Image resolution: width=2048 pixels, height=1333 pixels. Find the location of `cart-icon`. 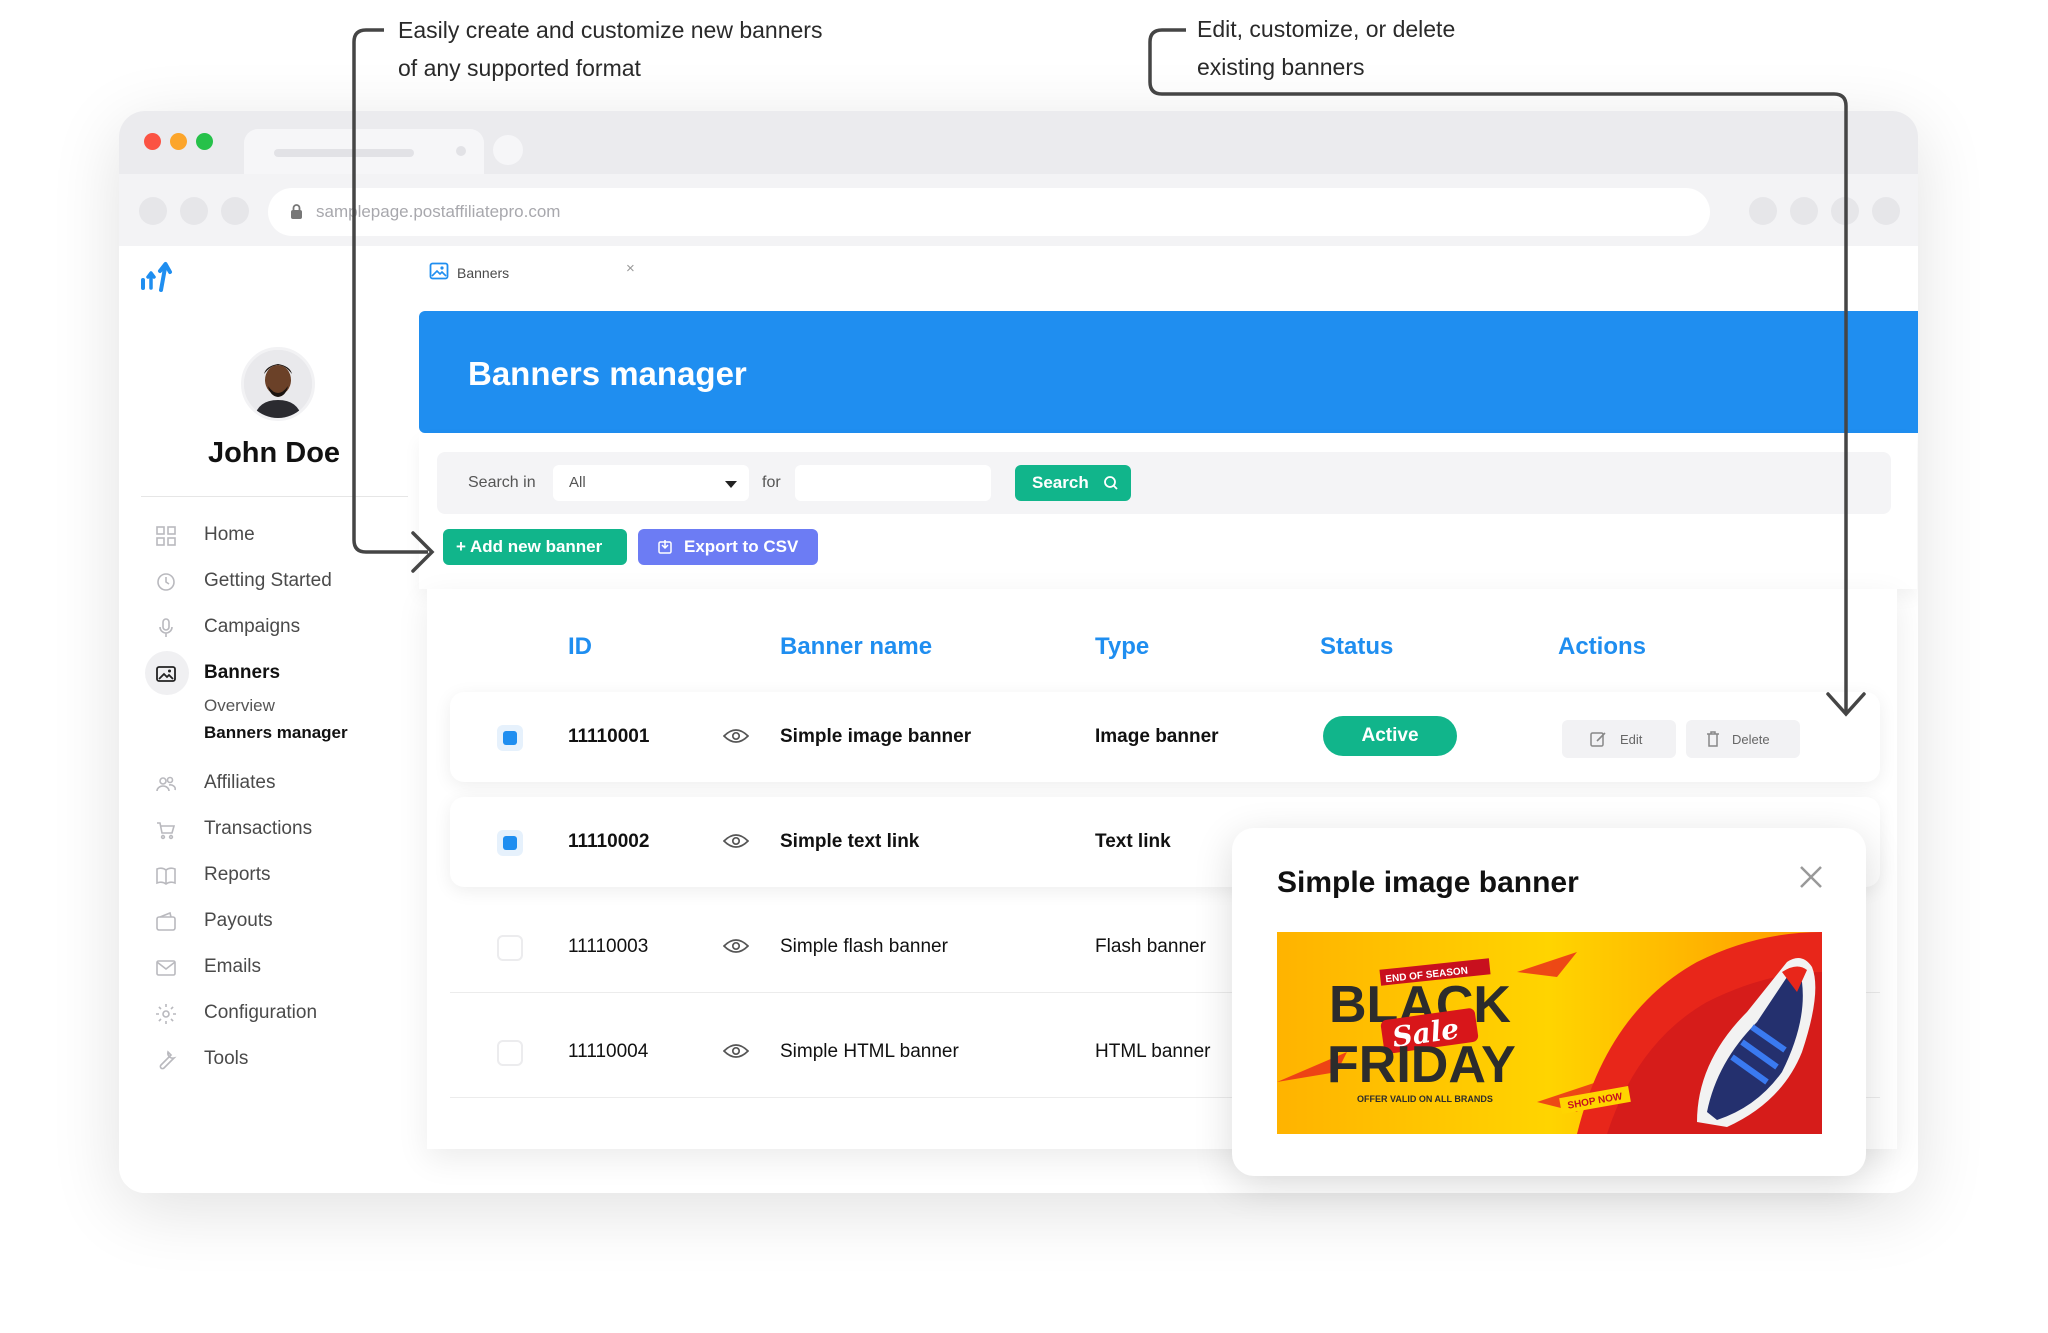

cart-icon is located at coordinates (166, 831).